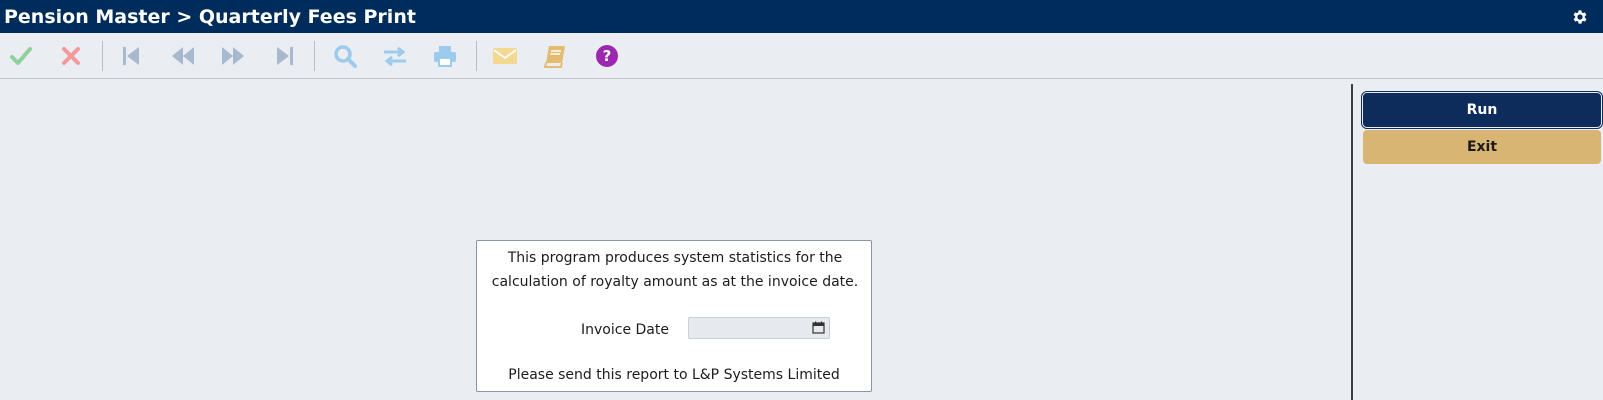  Describe the element at coordinates (1580, 17) in the screenshot. I see `gear-icon` at that location.